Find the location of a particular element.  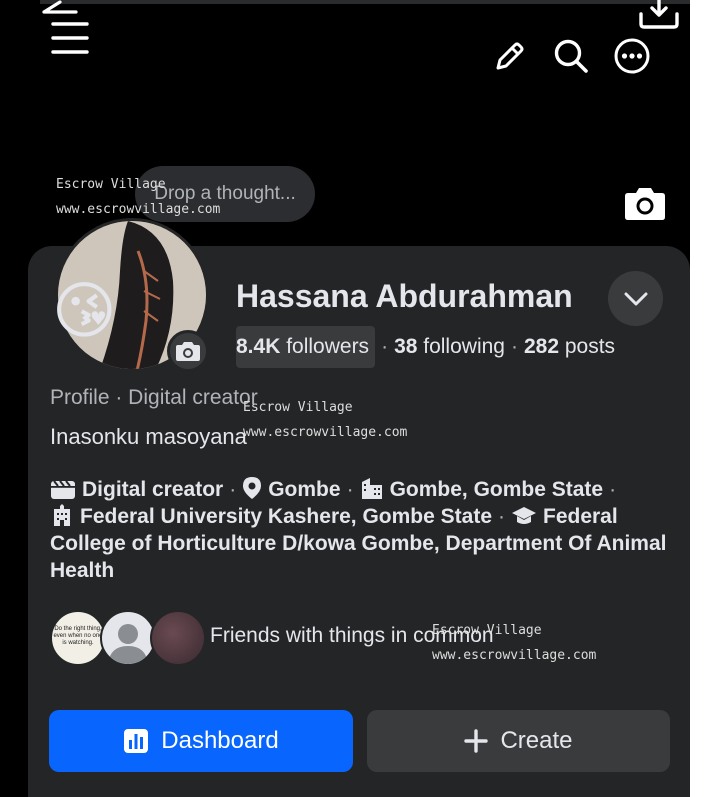

search-button is located at coordinates (571, 56).